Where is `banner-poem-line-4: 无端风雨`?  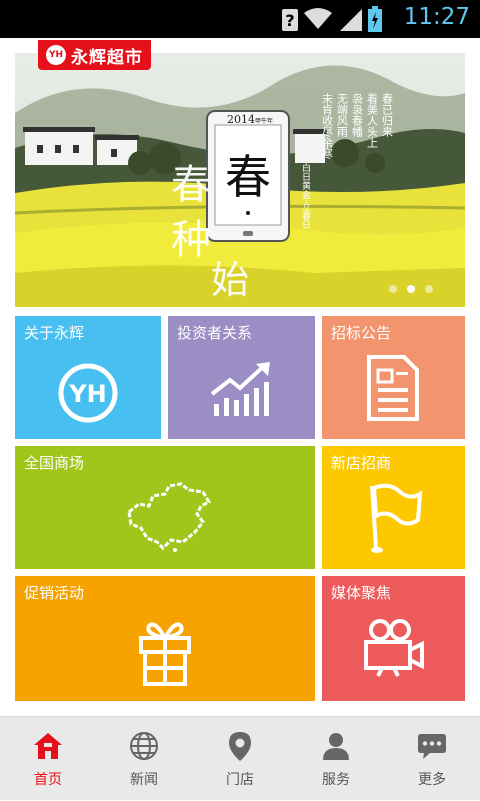
banner-poem-line-4: 无端风雨 is located at coordinates (342, 115).